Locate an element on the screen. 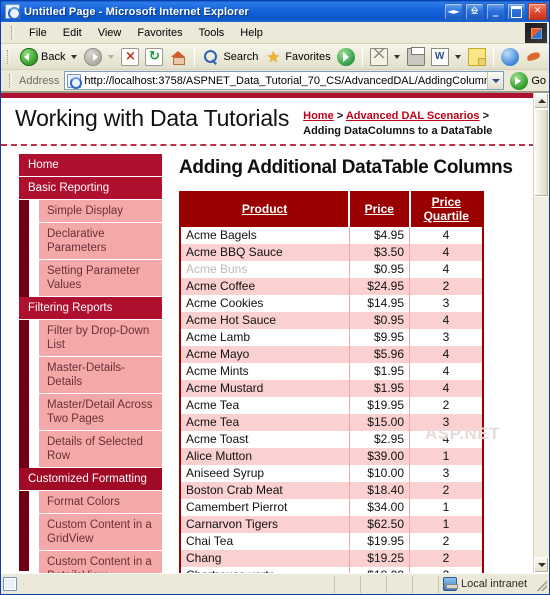  forward-icon is located at coordinates (93, 56).